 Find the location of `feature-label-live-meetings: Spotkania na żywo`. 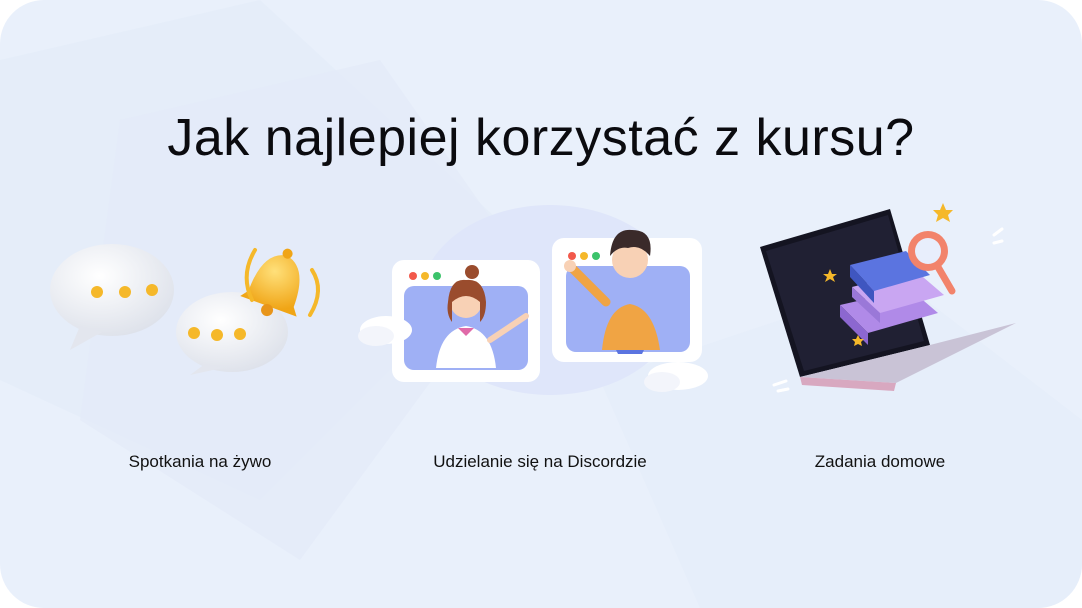

feature-label-live-meetings: Spotkania na żywo is located at coordinates (200, 461).